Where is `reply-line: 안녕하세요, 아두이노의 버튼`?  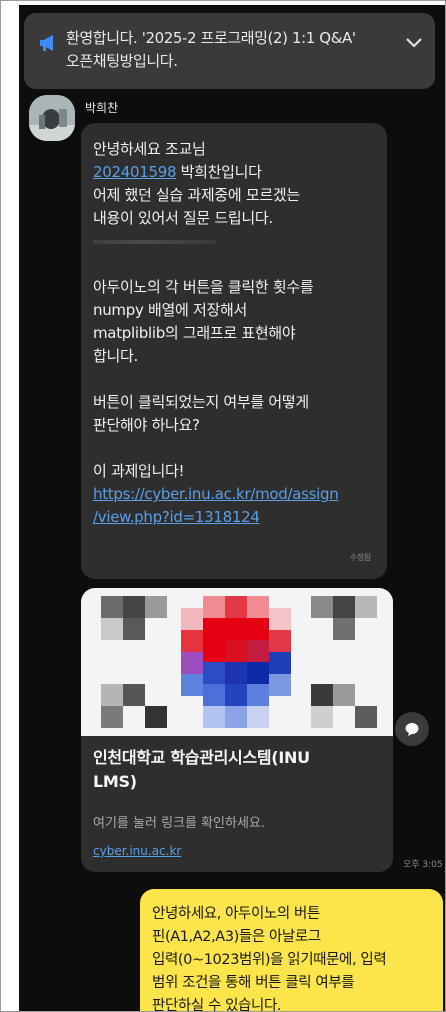 reply-line: 안녕하세요, 아두이노의 버튼 is located at coordinates (236, 914).